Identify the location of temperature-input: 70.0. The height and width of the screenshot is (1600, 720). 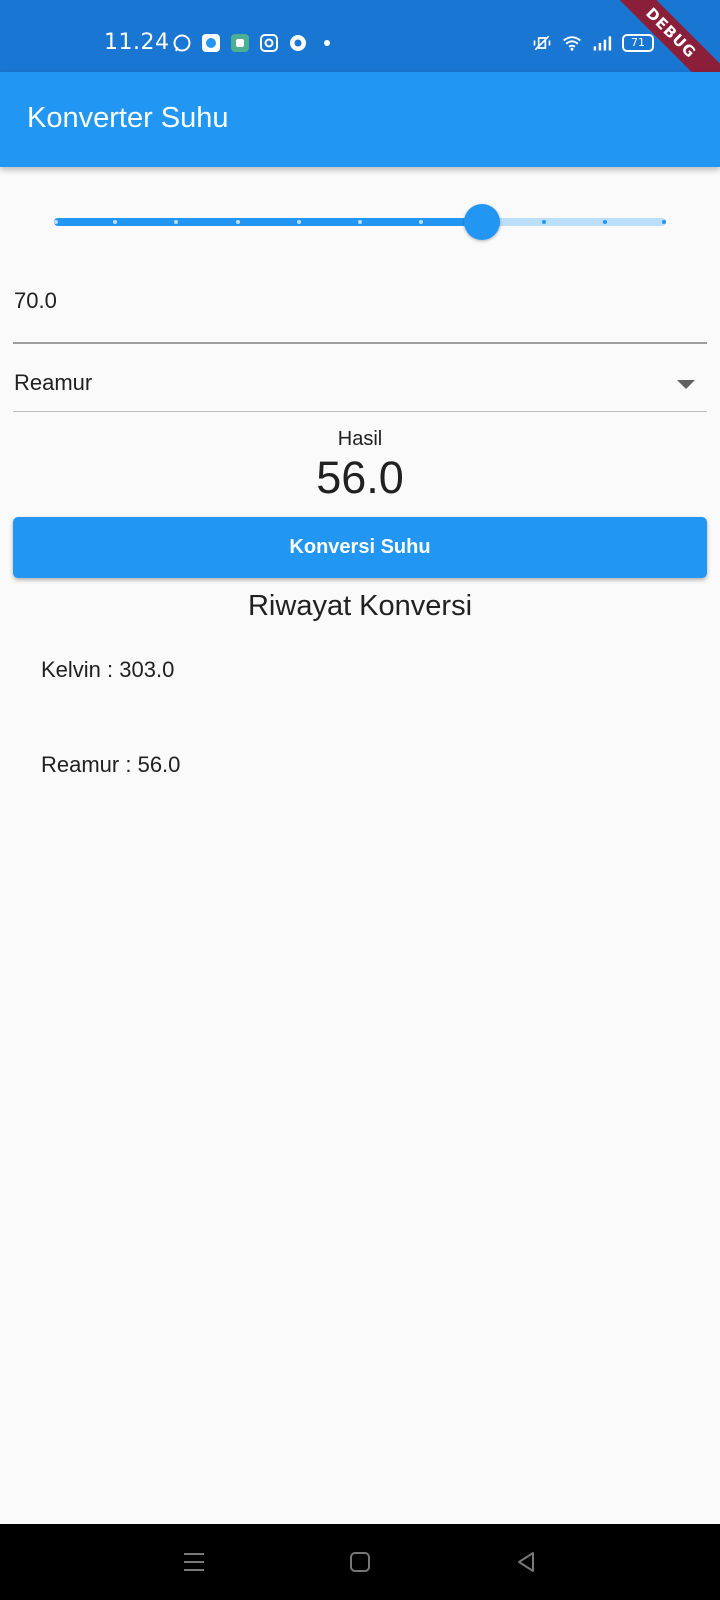
(360, 311).